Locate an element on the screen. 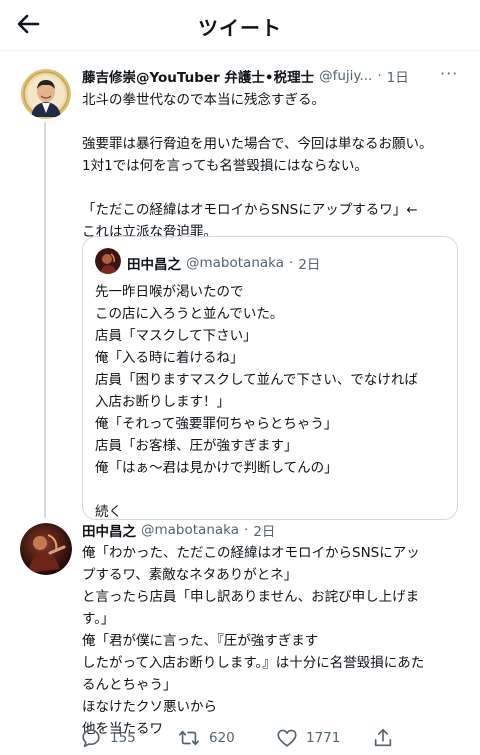 This screenshot has height=755, width=480. top-bar: ツイート is located at coordinates (240, 25).